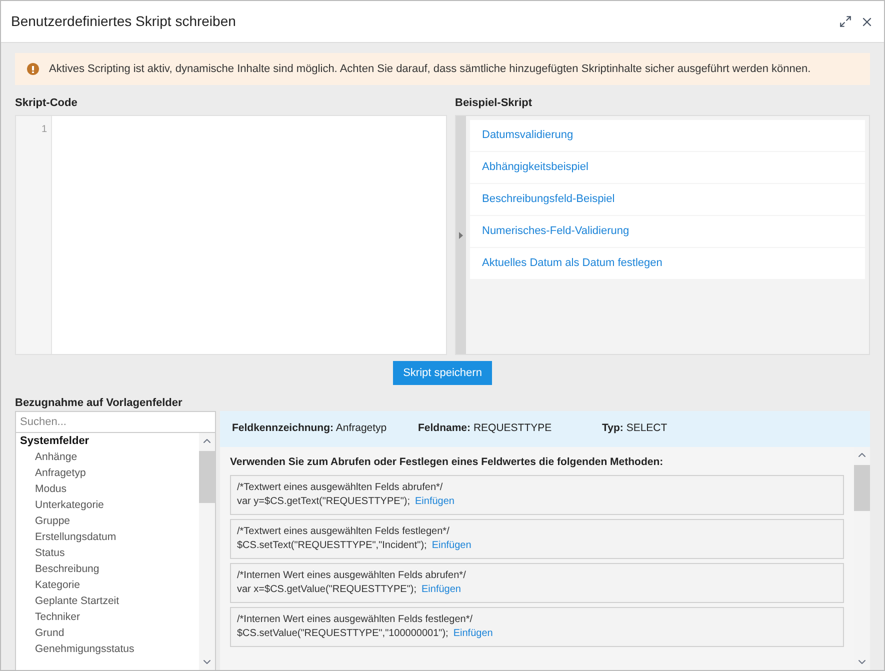 The width and height of the screenshot is (885, 671). I want to click on code-snippet: $CS.setValue("REQUESTTYPE","100000001");, so click(342, 633).